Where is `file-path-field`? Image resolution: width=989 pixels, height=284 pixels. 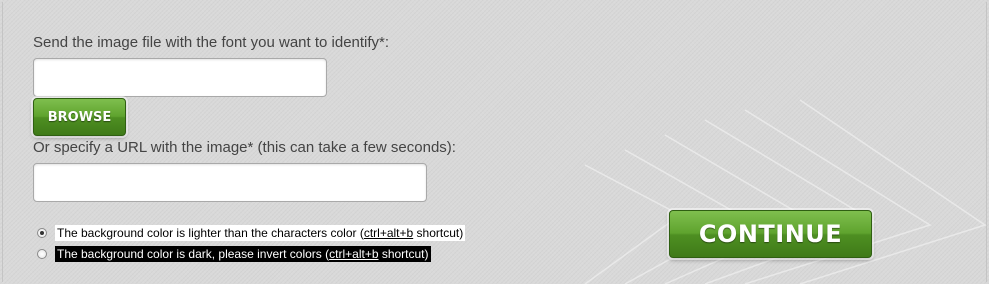
file-path-field is located at coordinates (180, 77).